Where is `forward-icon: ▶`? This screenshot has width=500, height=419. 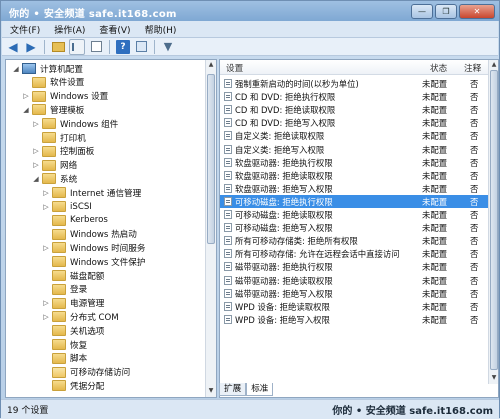
forward-icon: ▶ is located at coordinates (31, 47).